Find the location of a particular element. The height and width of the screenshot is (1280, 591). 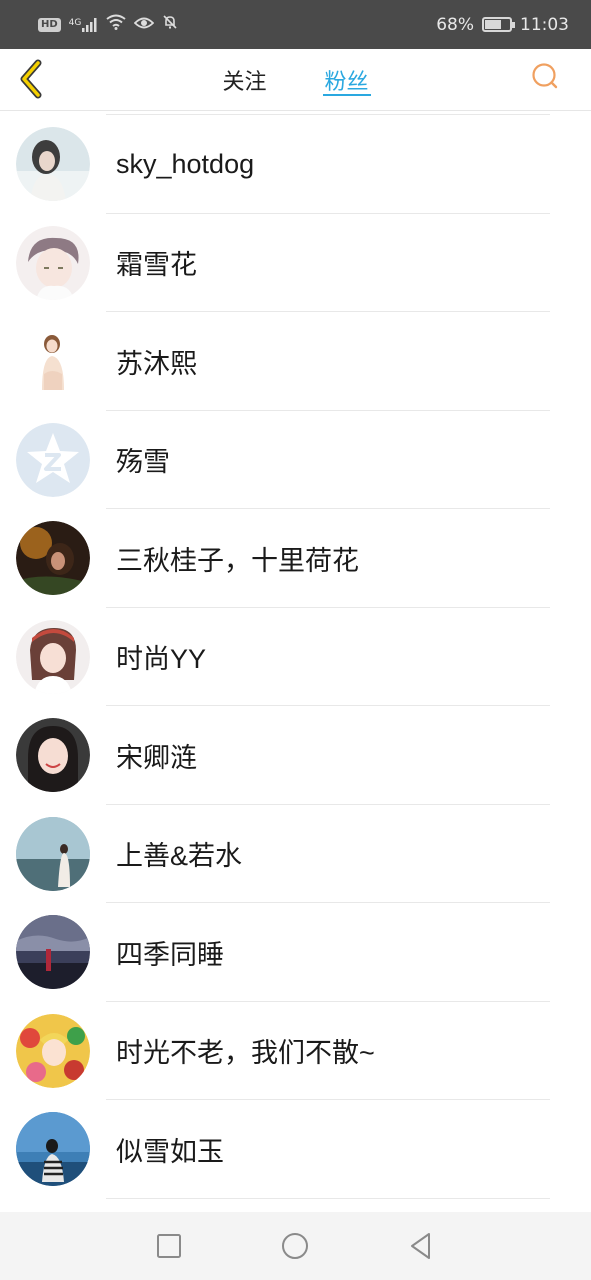

status-right: 68% 11:03 is located at coordinates (502, 25).